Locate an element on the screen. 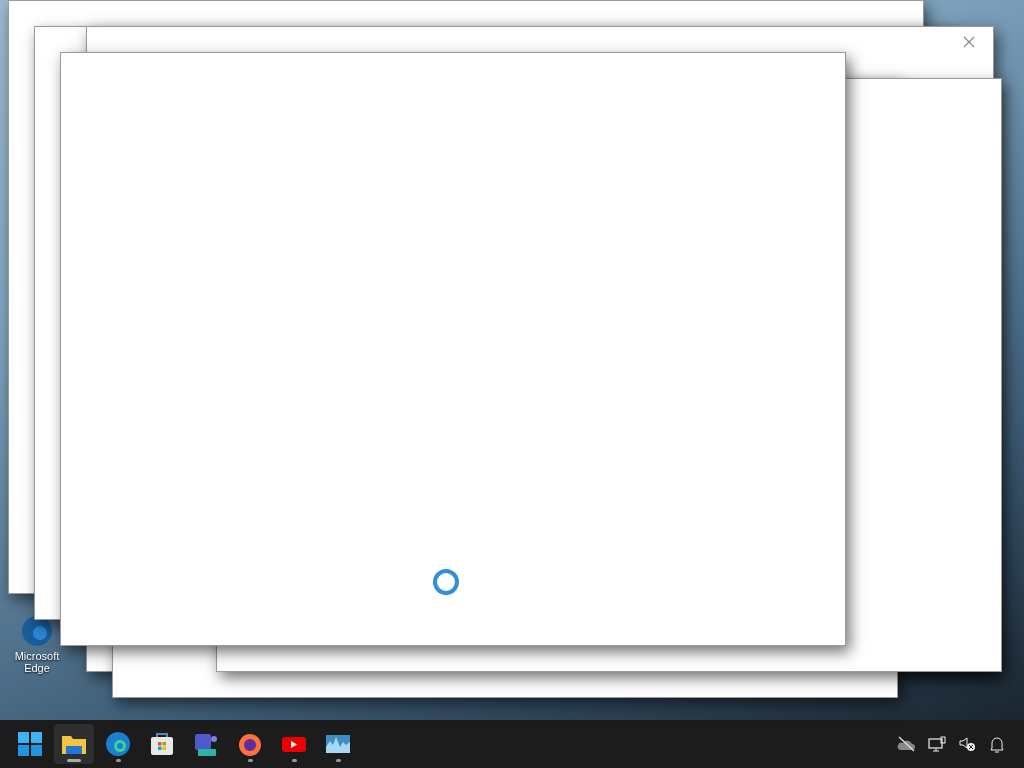 Image resolution: width=1024 pixels, height=768 pixels. close-icon is located at coordinates (969, 42).